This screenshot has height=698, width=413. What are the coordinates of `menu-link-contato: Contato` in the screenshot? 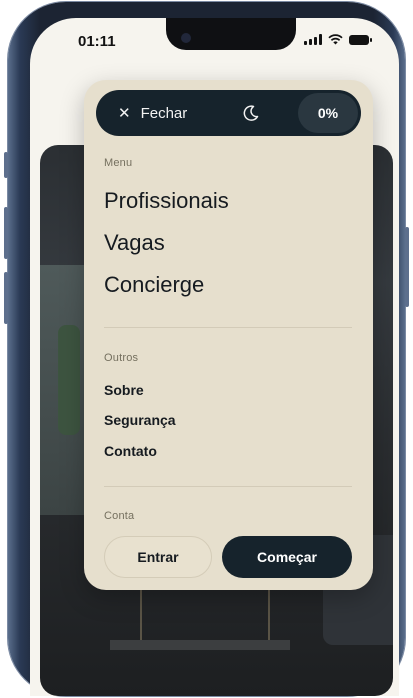 It's located at (130, 451).